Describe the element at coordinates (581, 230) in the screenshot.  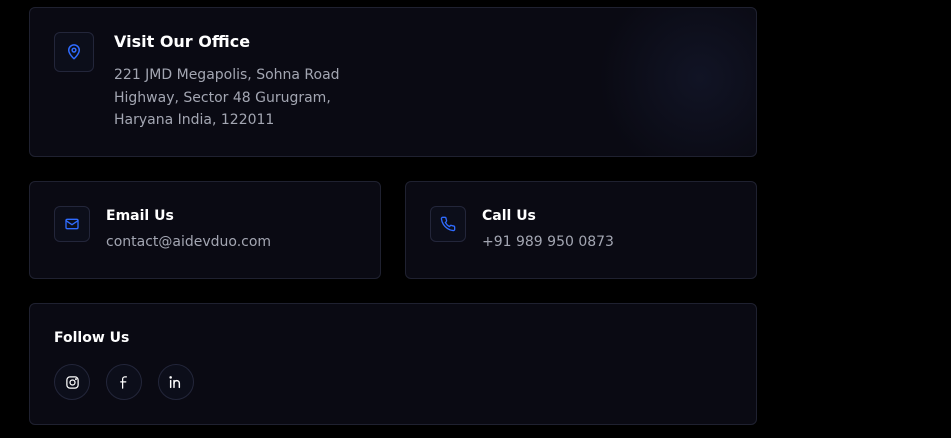
I see `call-card: Call Us +91 989 950 0873` at that location.